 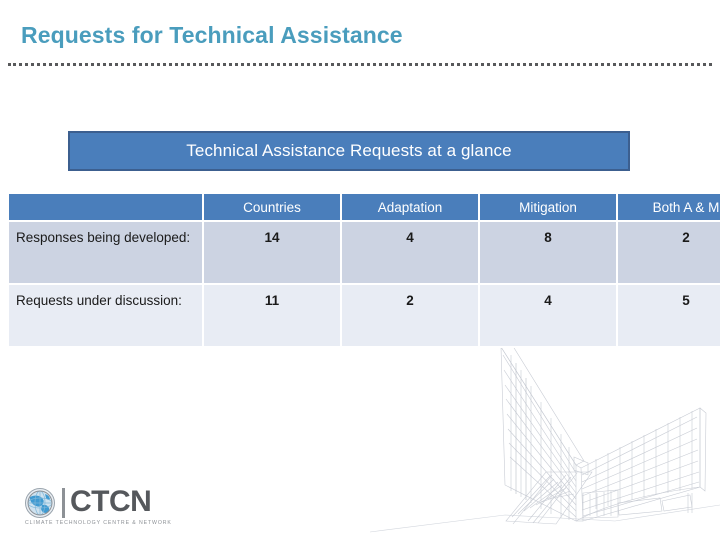 I want to click on cell-requests-both: 5, so click(x=668, y=315).